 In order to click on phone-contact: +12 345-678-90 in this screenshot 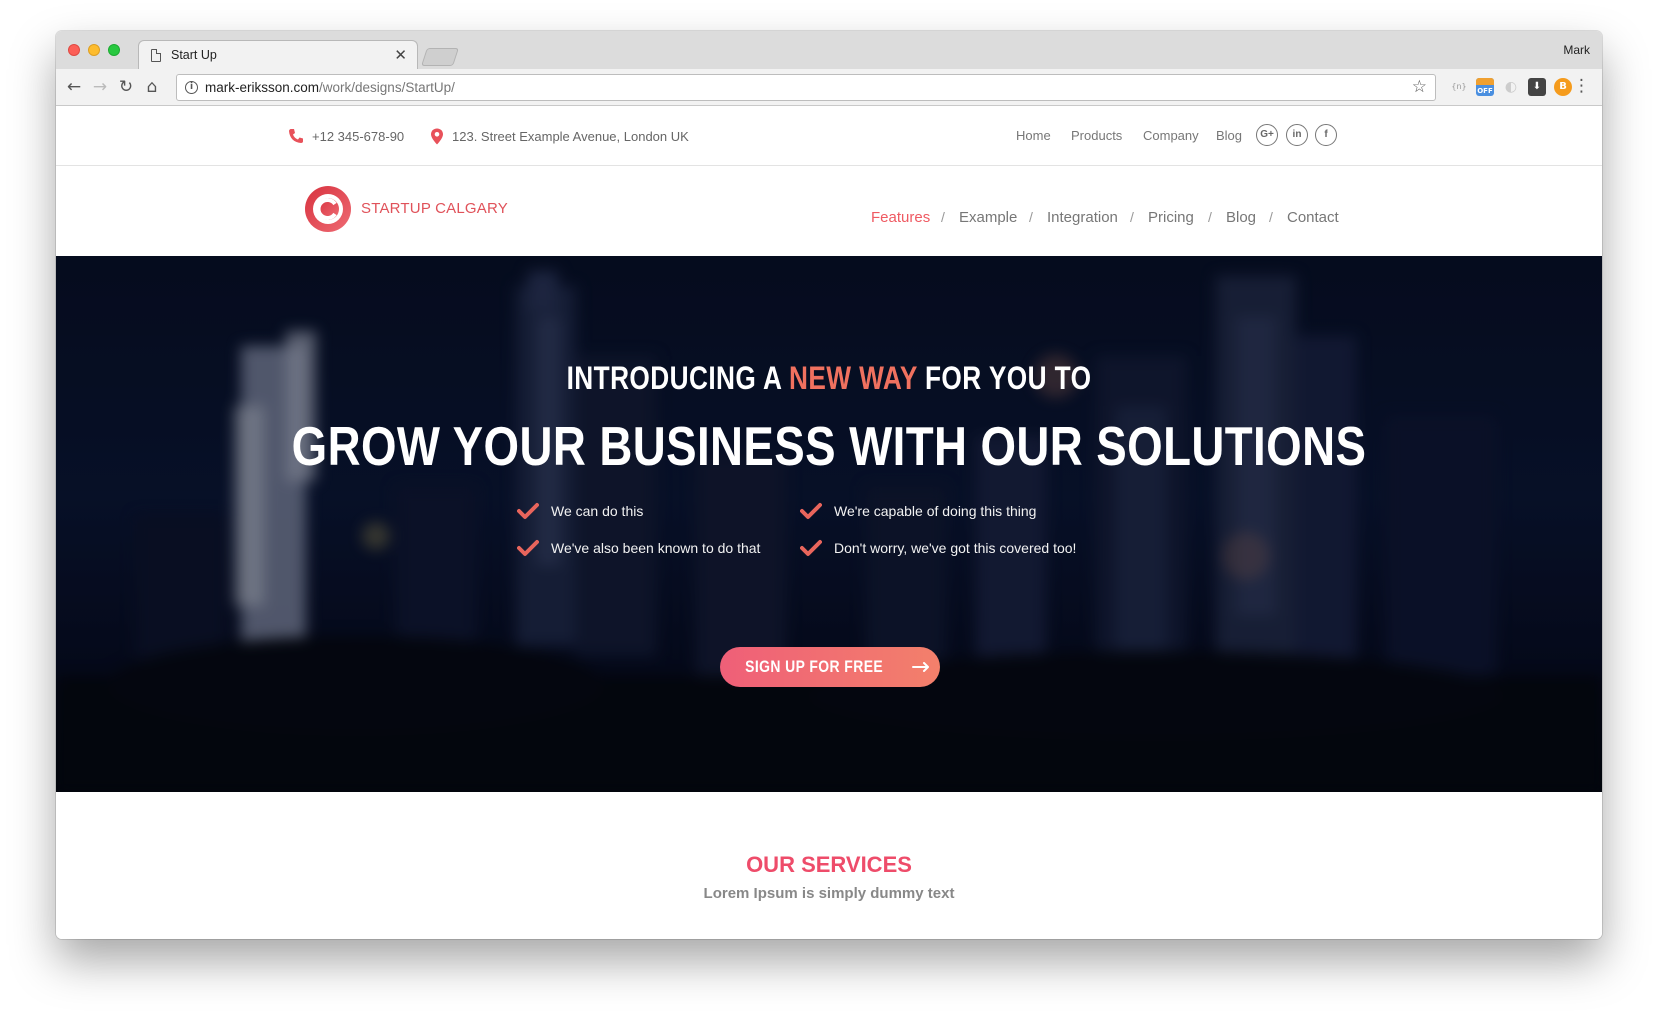, I will do `click(346, 136)`.